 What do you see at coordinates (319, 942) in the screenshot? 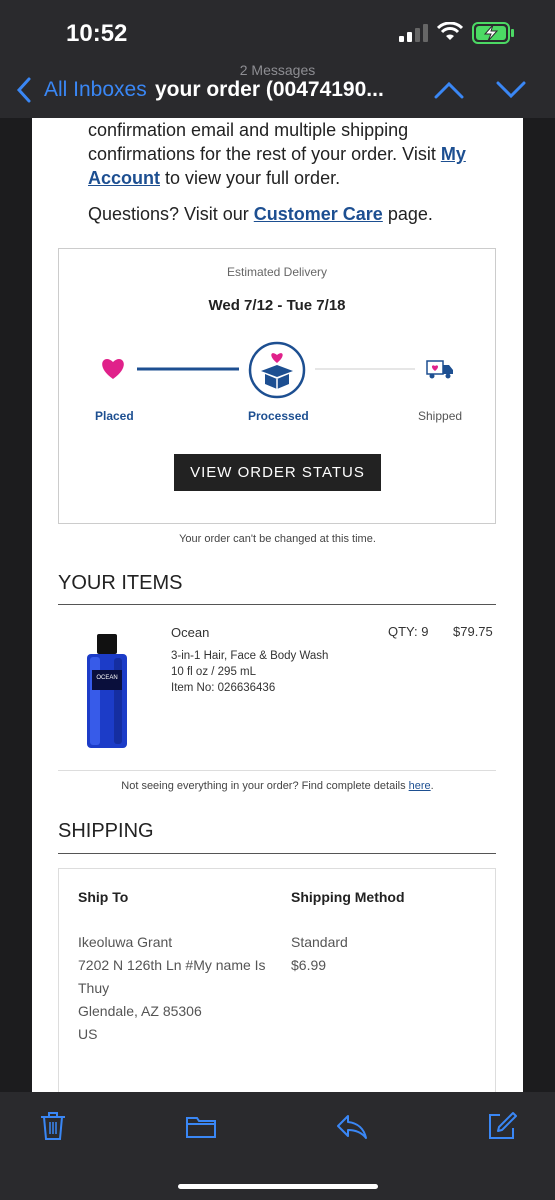
I see `shipping-method-name: Standard` at bounding box center [319, 942].